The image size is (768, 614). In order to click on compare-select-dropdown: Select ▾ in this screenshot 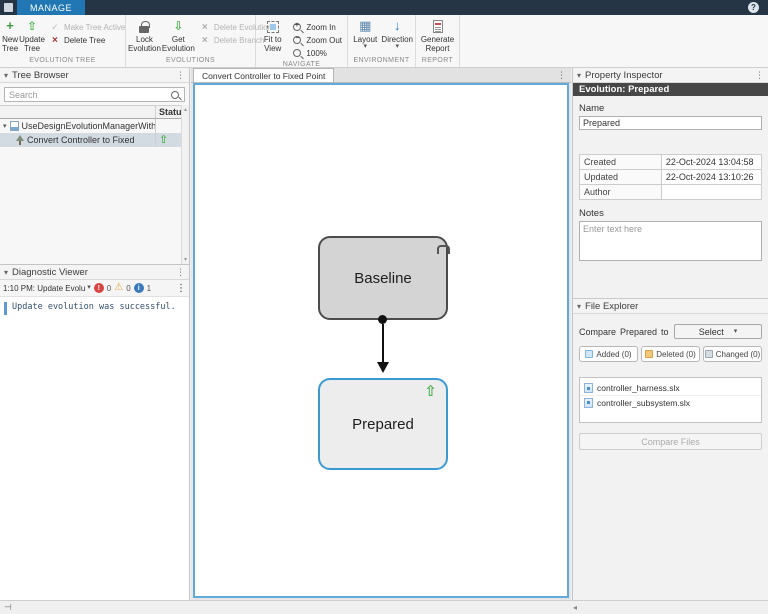, I will do `click(718, 331)`.